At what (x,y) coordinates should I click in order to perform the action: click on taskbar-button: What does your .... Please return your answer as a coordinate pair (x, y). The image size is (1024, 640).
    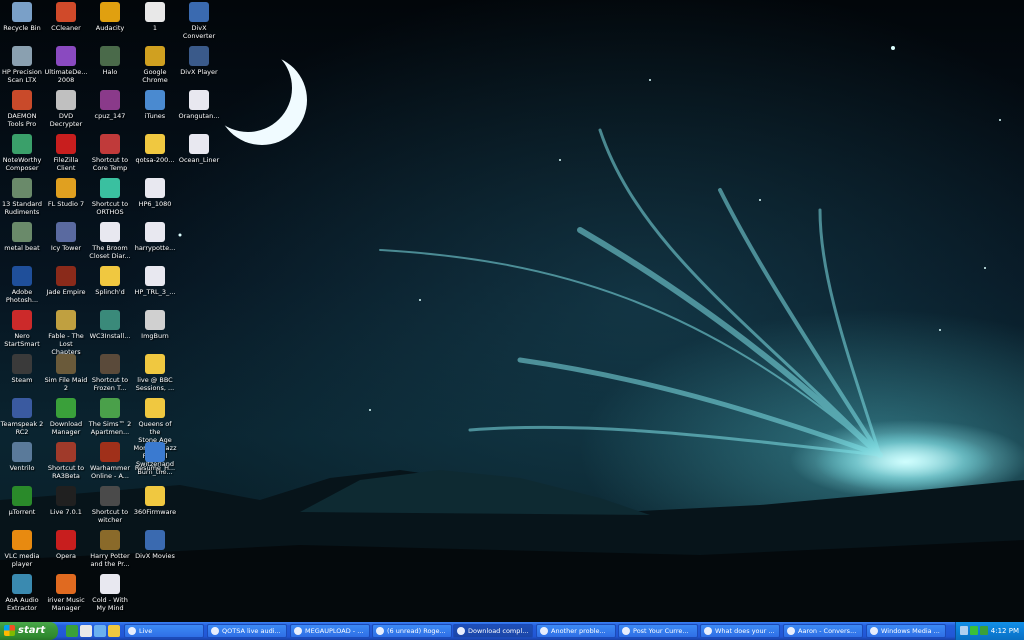
    Looking at the image, I should click on (740, 631).